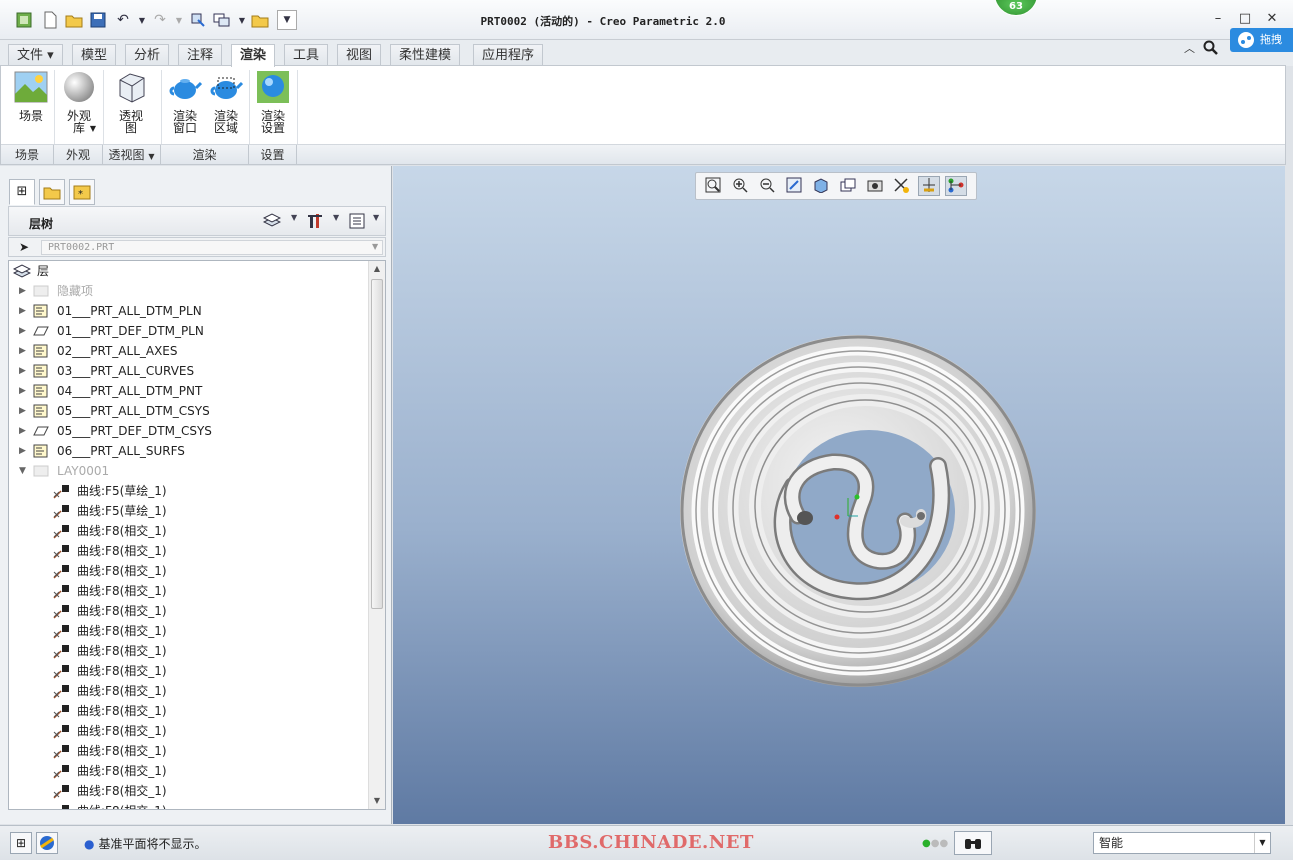  I want to click on group-label-perspective: 透视图 ▼, so click(132, 155).